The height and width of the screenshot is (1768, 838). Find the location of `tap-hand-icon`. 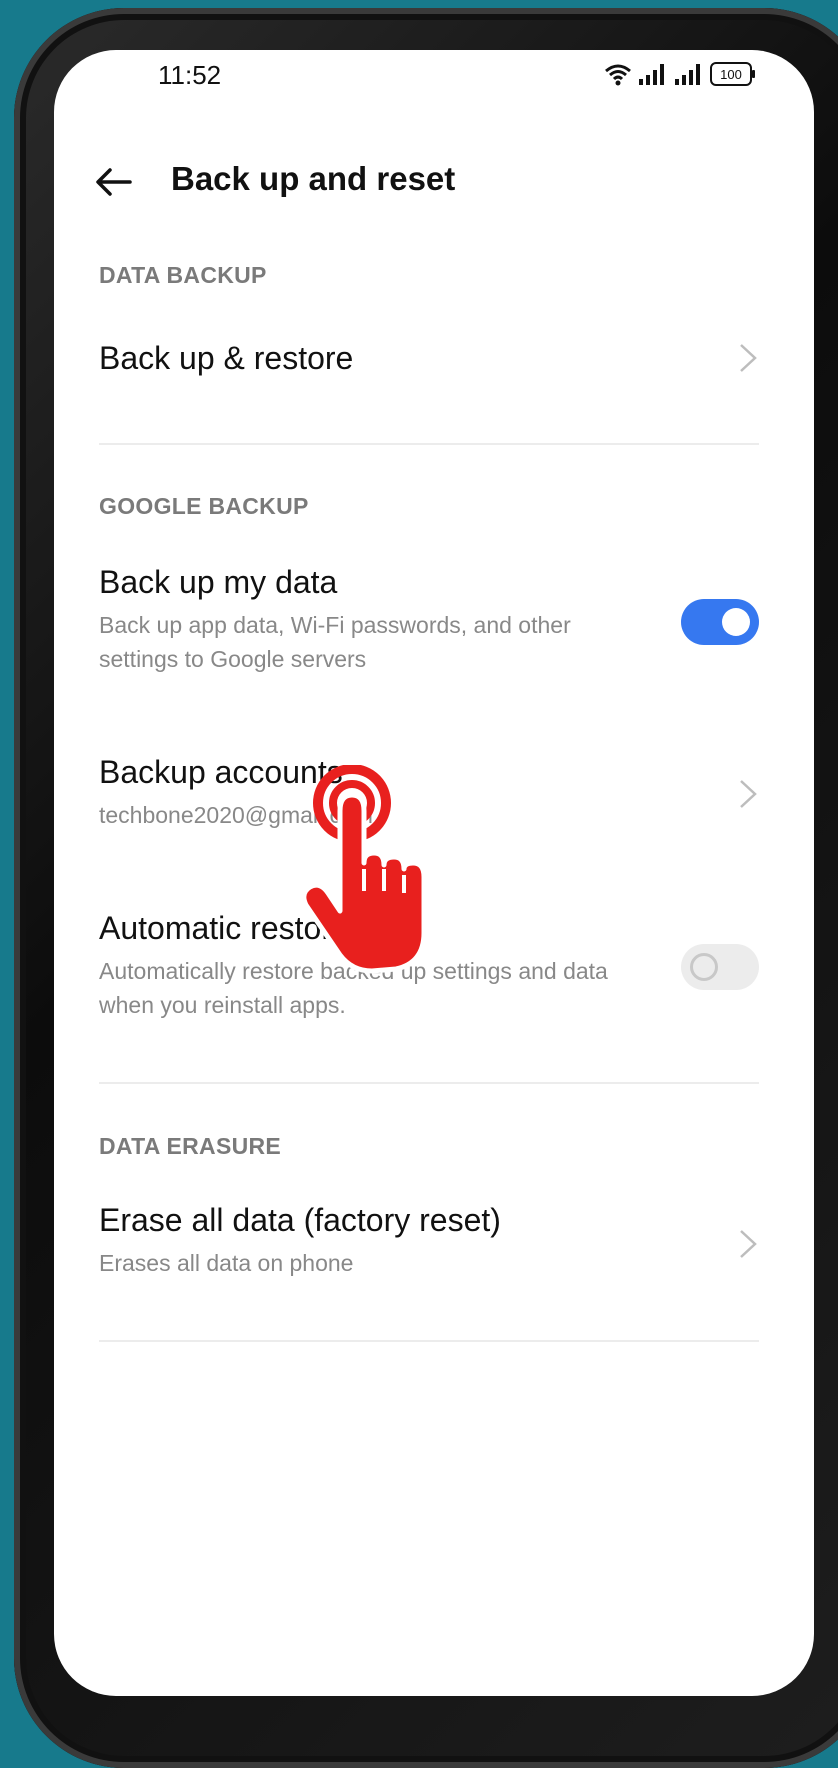

tap-hand-icon is located at coordinates (364, 869).